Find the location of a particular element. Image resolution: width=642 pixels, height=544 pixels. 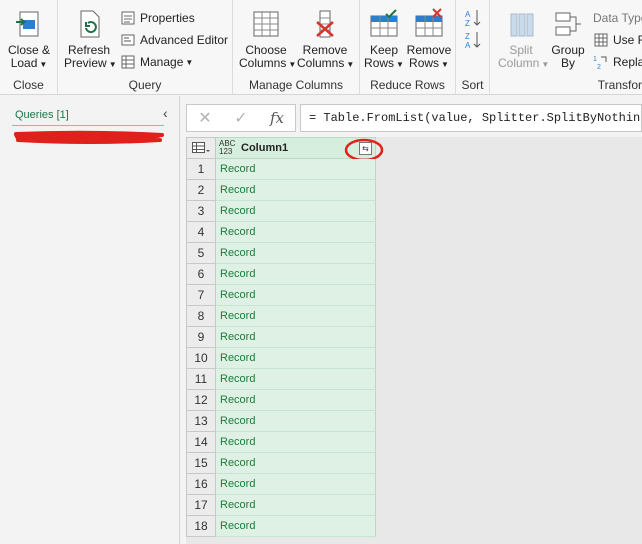

use-first-row-button: Use Fi is located at coordinates (617, 40).